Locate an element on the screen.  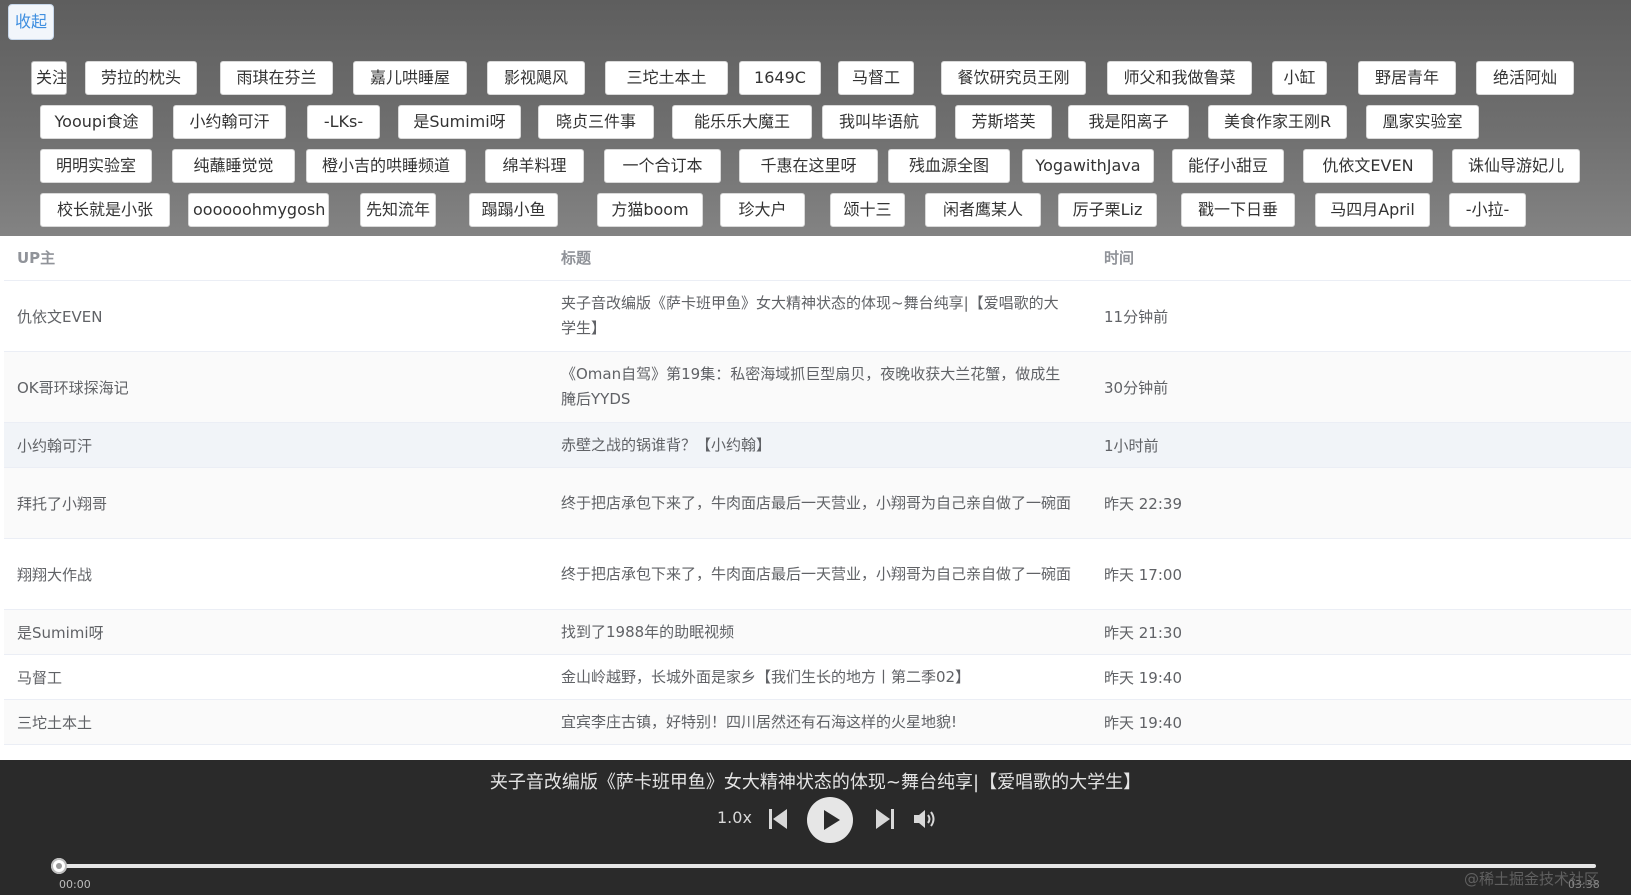
row-time: 昨天 22:39 is located at coordinates (1143, 503).